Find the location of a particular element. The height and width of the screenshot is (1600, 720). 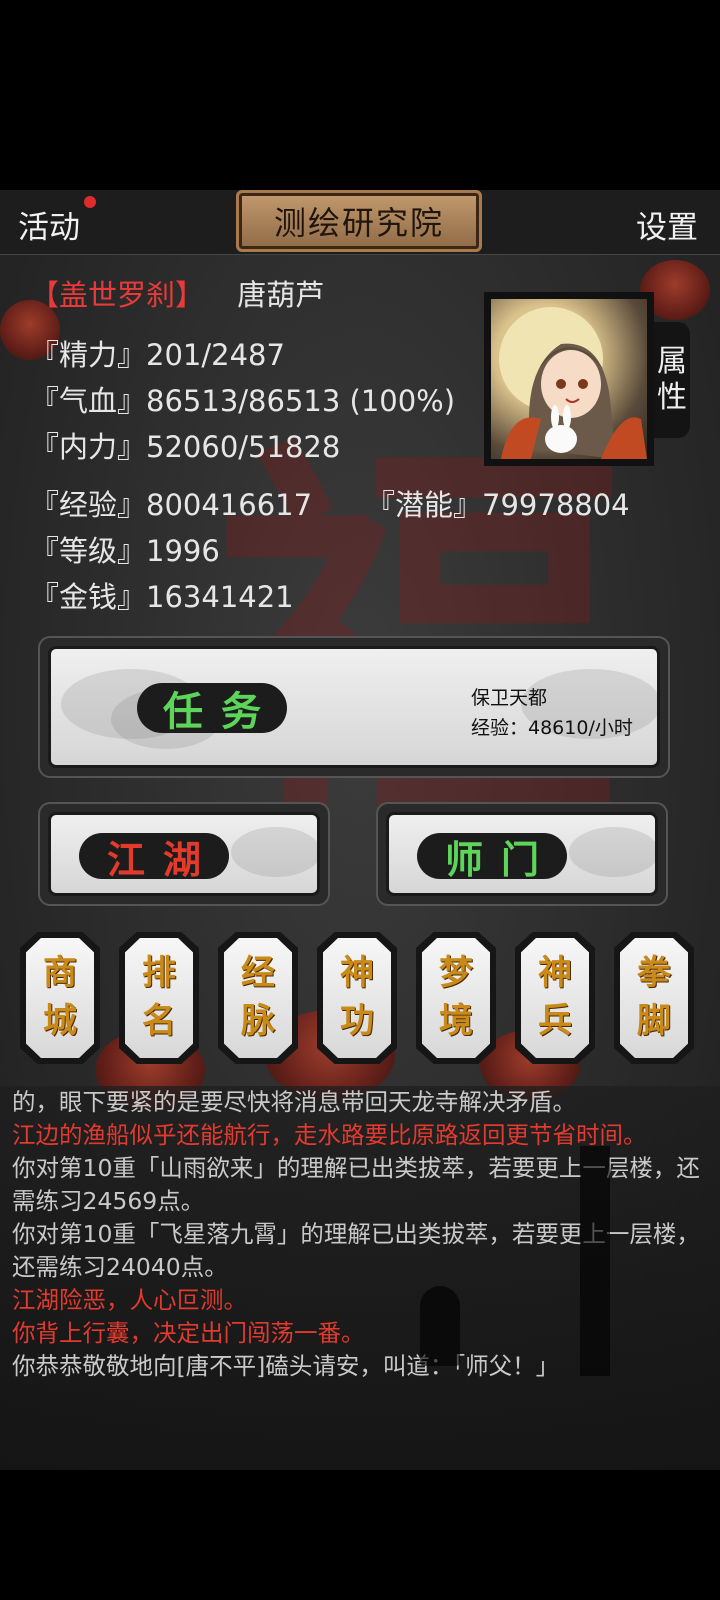

jianghu-panel: 江湖 is located at coordinates (184, 854).